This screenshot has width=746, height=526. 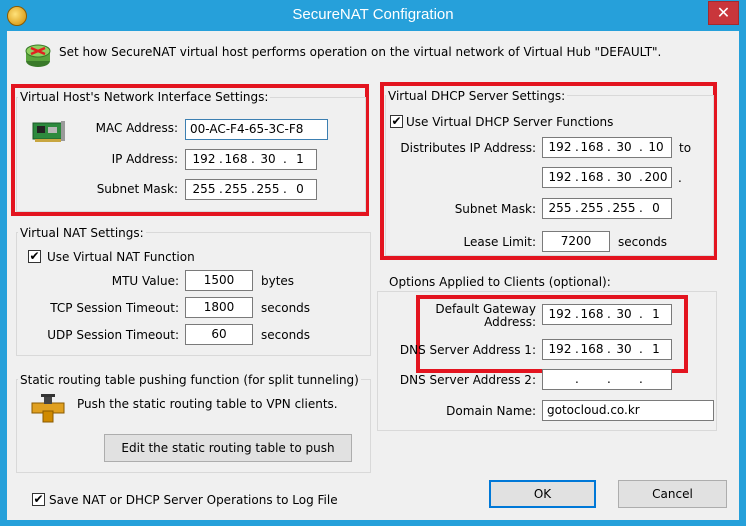 What do you see at coordinates (542, 494) in the screenshot?
I see `ok-button: OK` at bounding box center [542, 494].